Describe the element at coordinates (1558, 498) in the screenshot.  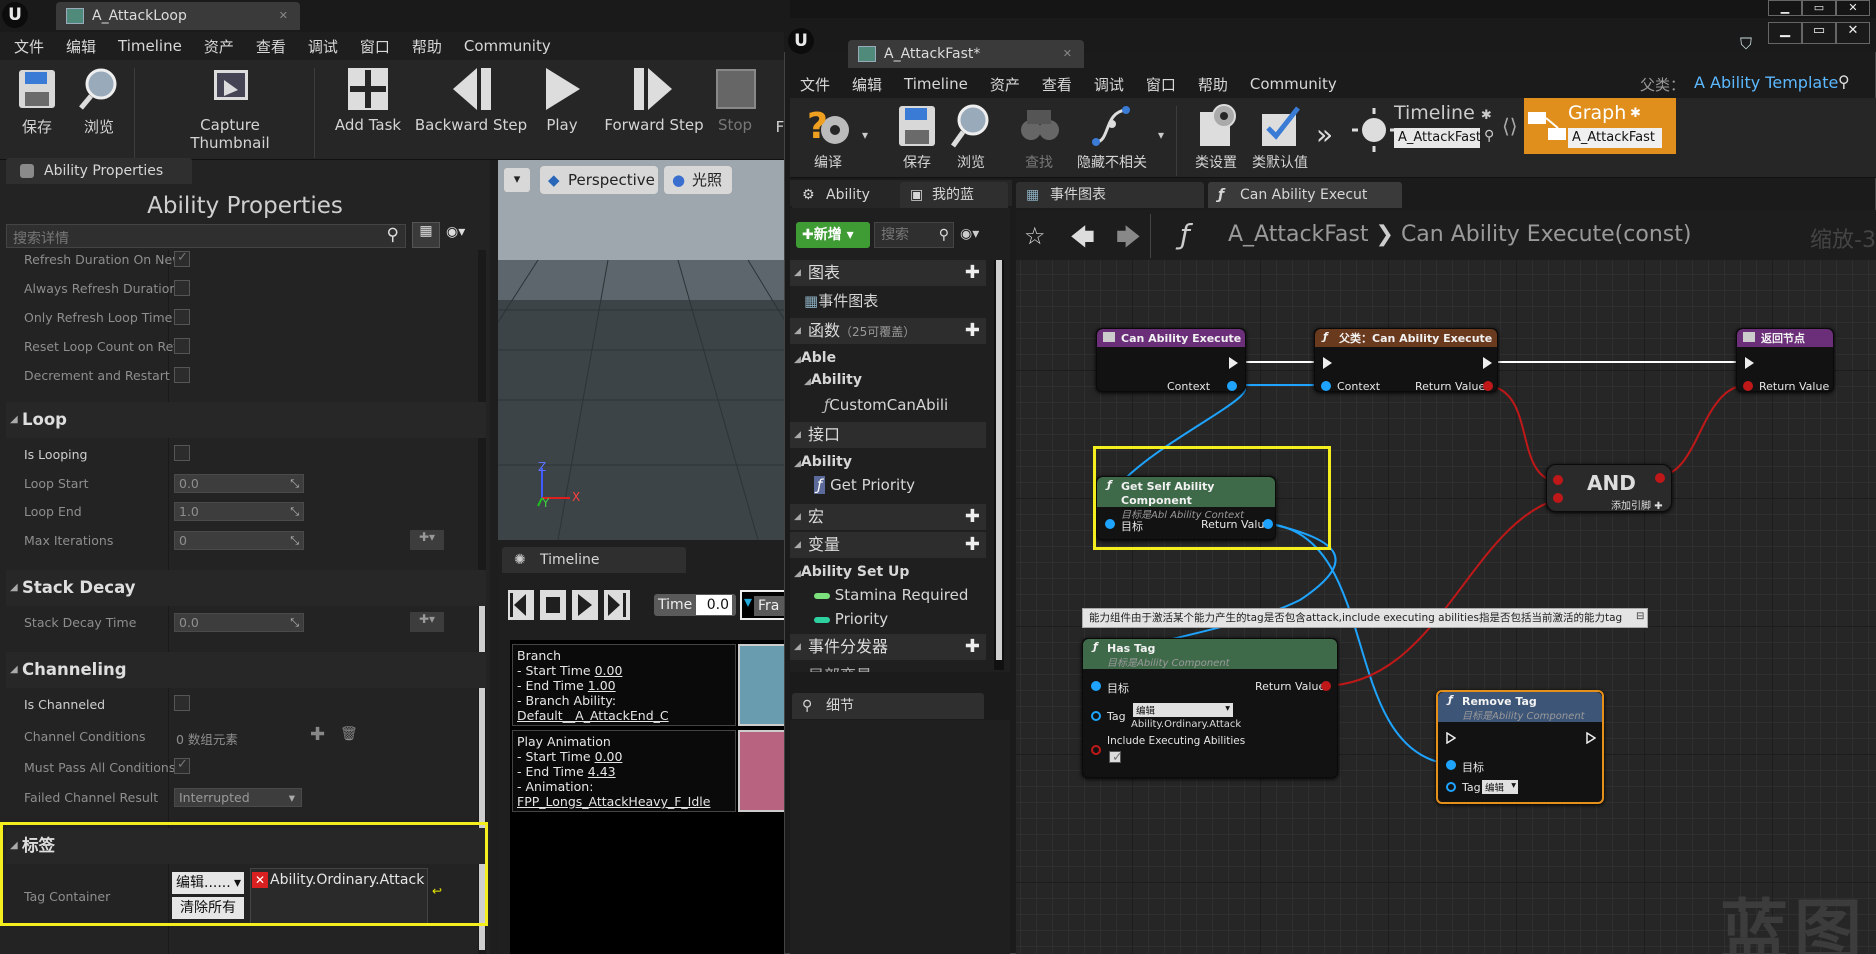
I see `and-in-pin-b` at that location.